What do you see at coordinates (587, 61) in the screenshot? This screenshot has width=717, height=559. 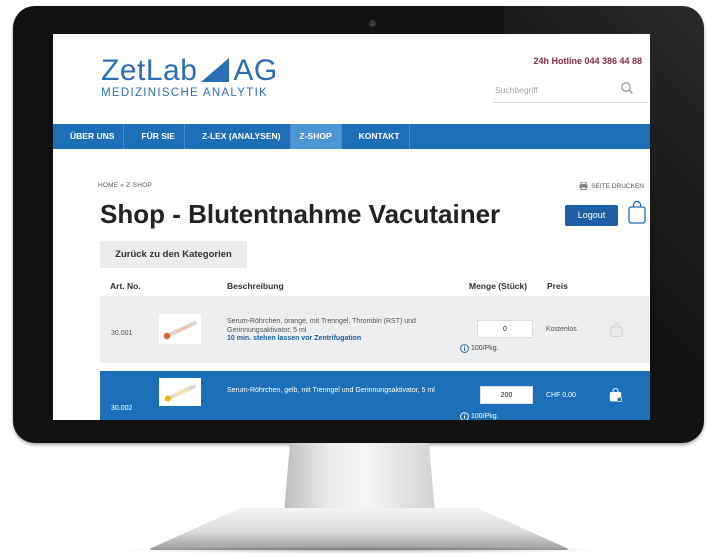 I see `hotline-text: 24h Hotline 044 386 44 88` at bounding box center [587, 61].